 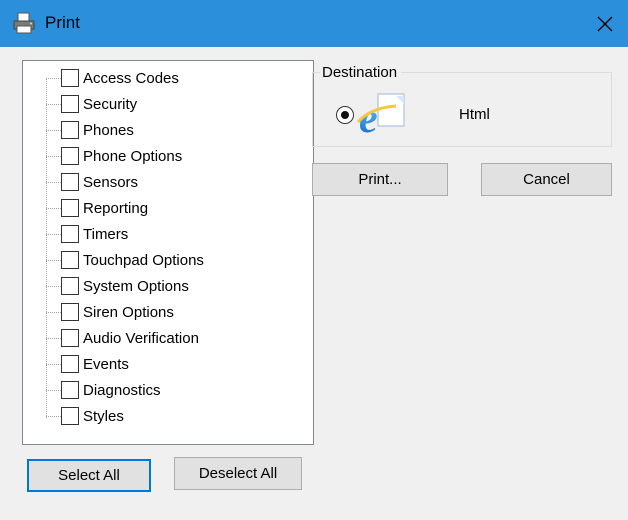 I want to click on tree-item-label: Timers, so click(x=106, y=234).